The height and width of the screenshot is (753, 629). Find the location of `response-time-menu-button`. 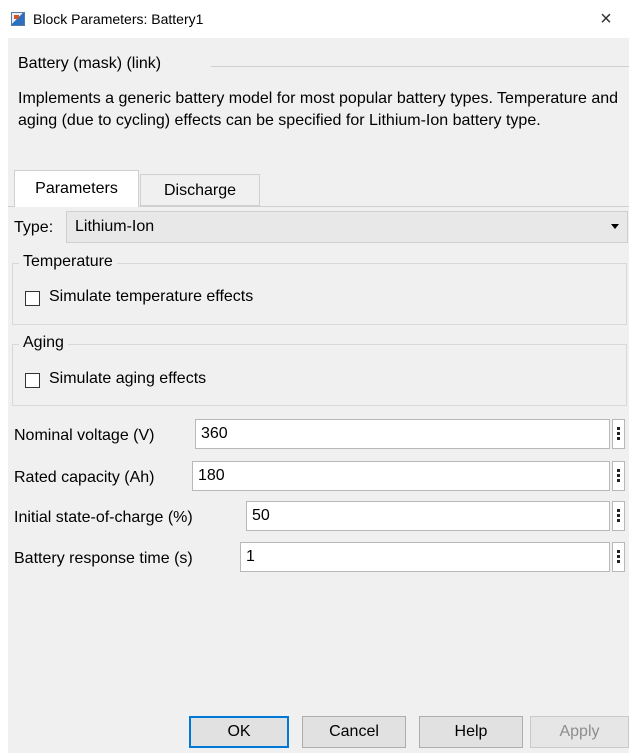

response-time-menu-button is located at coordinates (618, 557).